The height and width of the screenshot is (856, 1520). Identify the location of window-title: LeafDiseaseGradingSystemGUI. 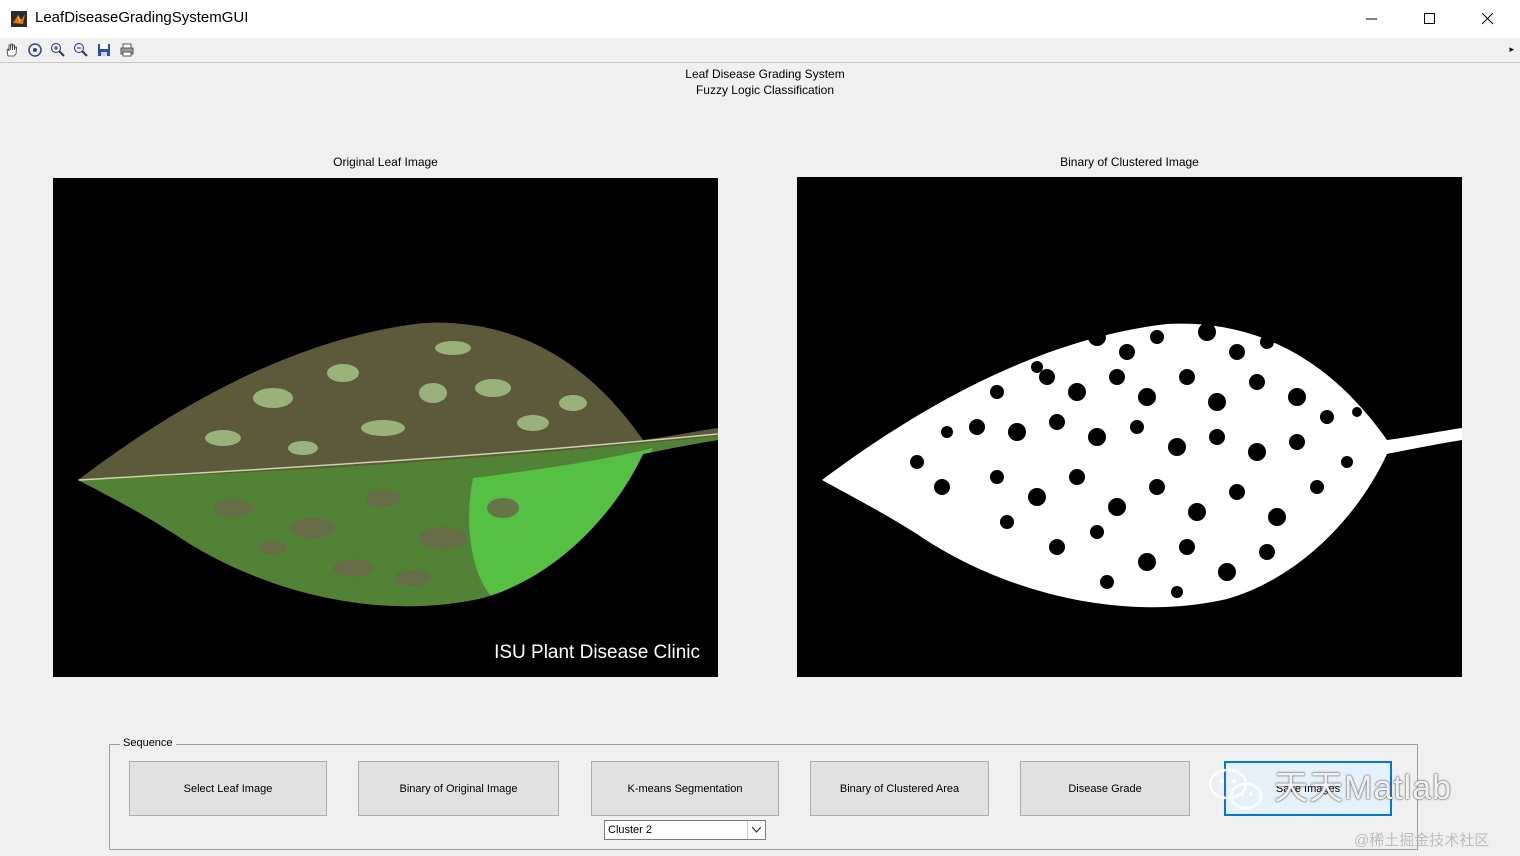
(142, 17).